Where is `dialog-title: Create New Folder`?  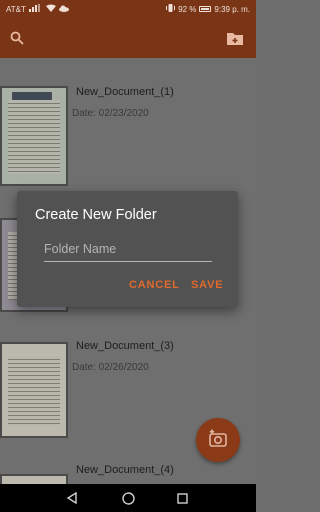
dialog-title: Create New Folder is located at coordinates (96, 215).